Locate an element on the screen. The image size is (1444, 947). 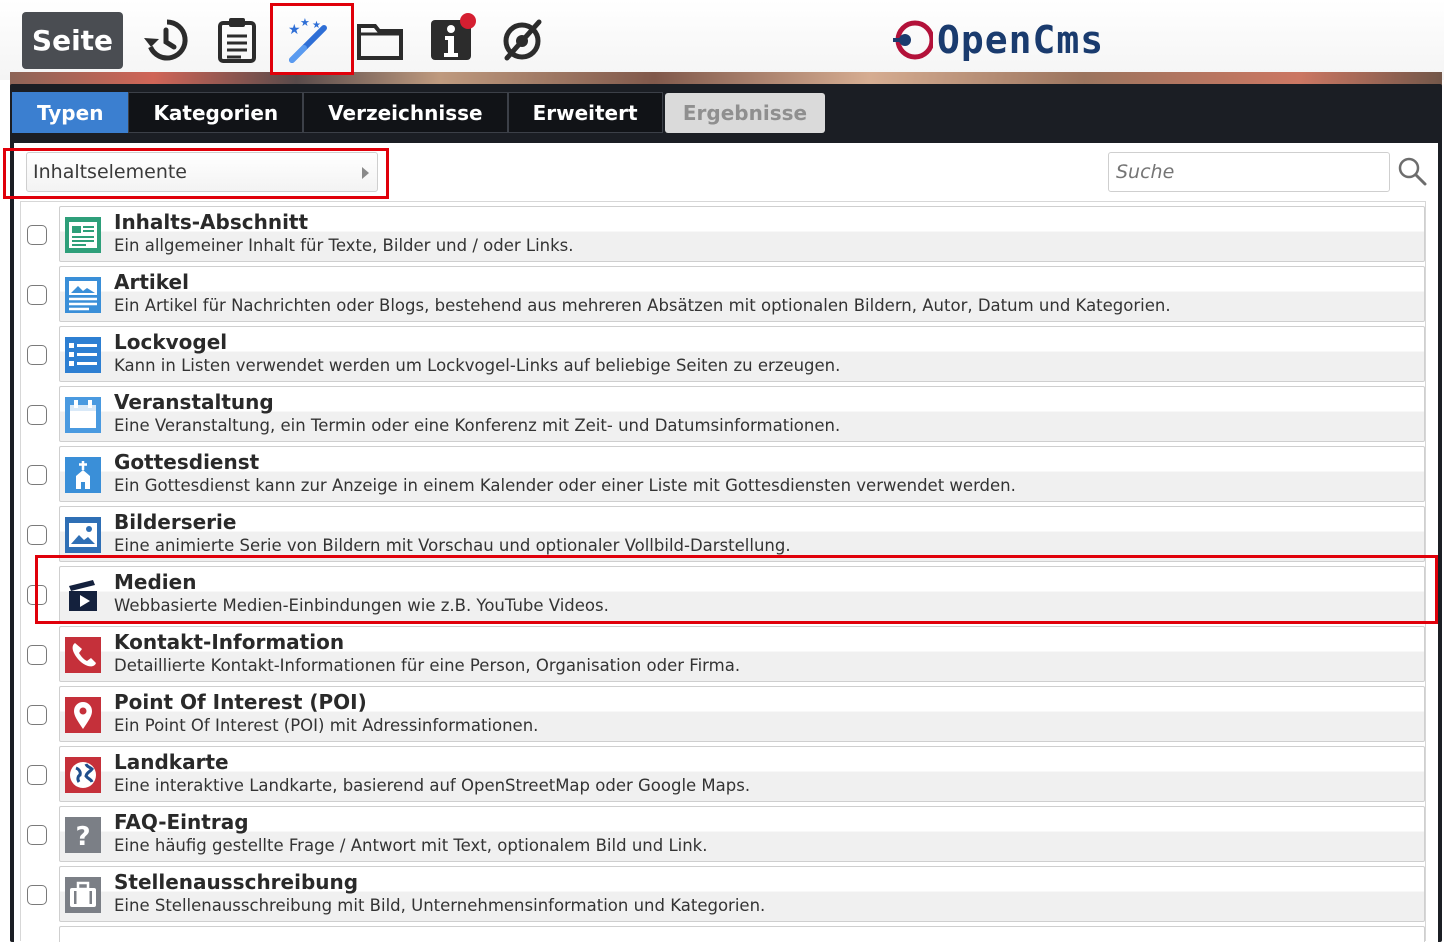
type-title: Veranstaltung is located at coordinates (194, 402).